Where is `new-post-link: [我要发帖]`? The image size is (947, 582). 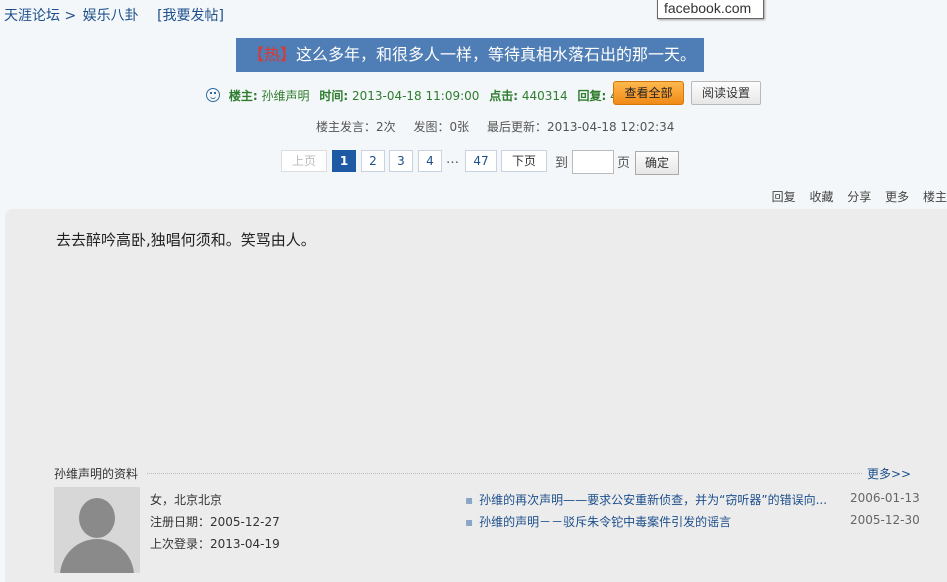 new-post-link: [我要发帖] is located at coordinates (190, 16).